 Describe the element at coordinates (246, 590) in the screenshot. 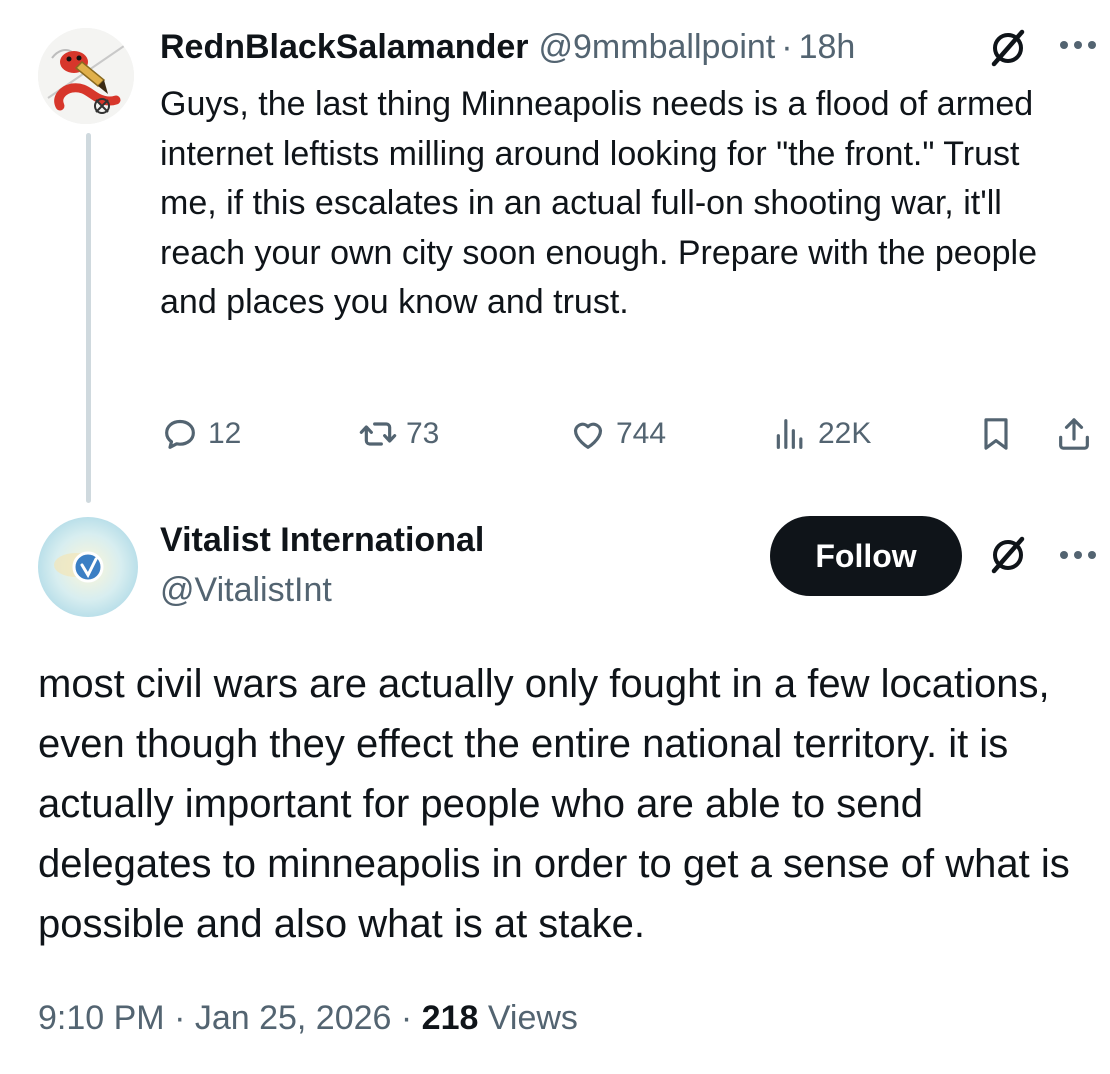

I see `main-handle: @VitalistInt` at that location.